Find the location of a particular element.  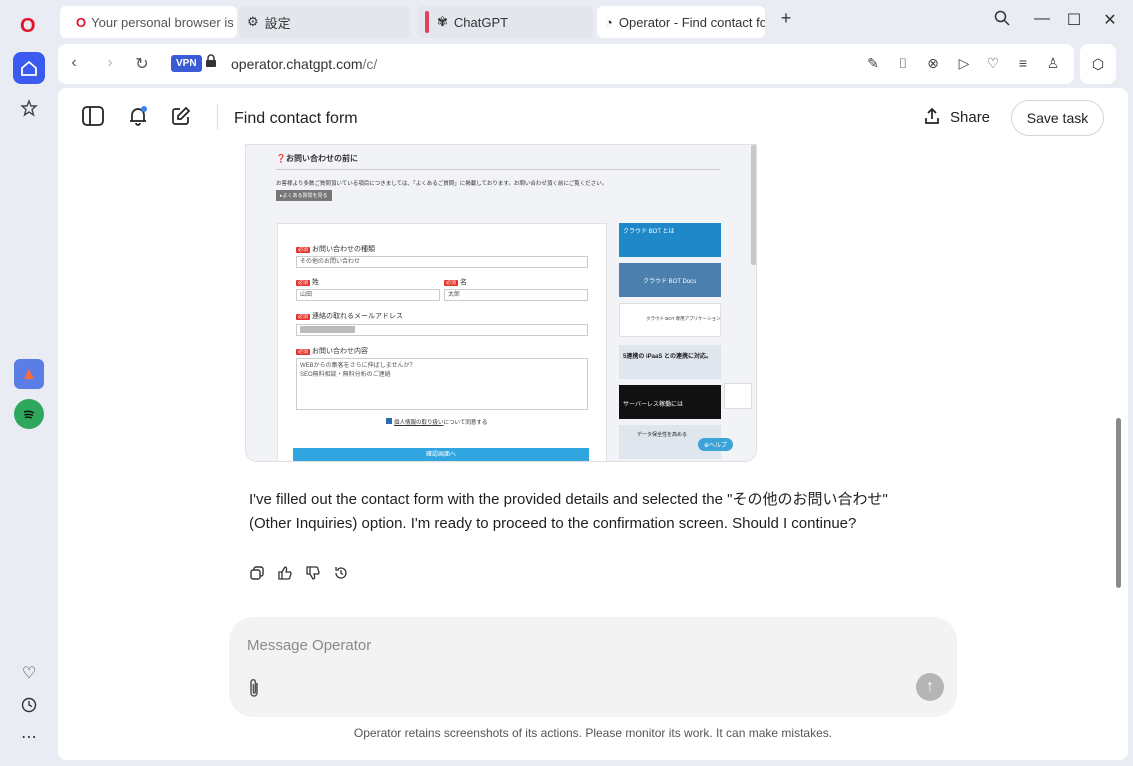

inquiry-type-label-text: お問い合わせの種類 is located at coordinates (344, 249).